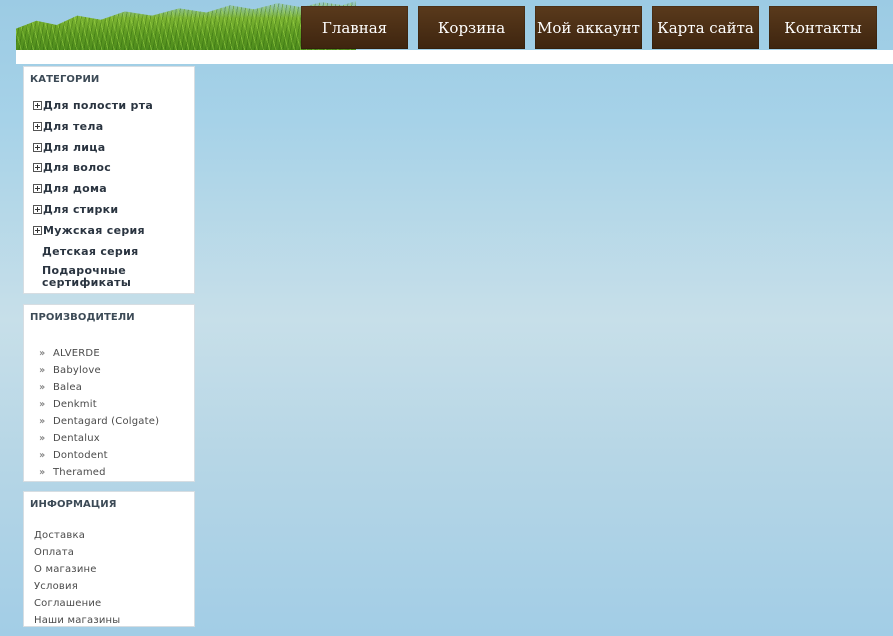  Describe the element at coordinates (113, 171) in the screenshot. I see `category-item: Для волос` at that location.